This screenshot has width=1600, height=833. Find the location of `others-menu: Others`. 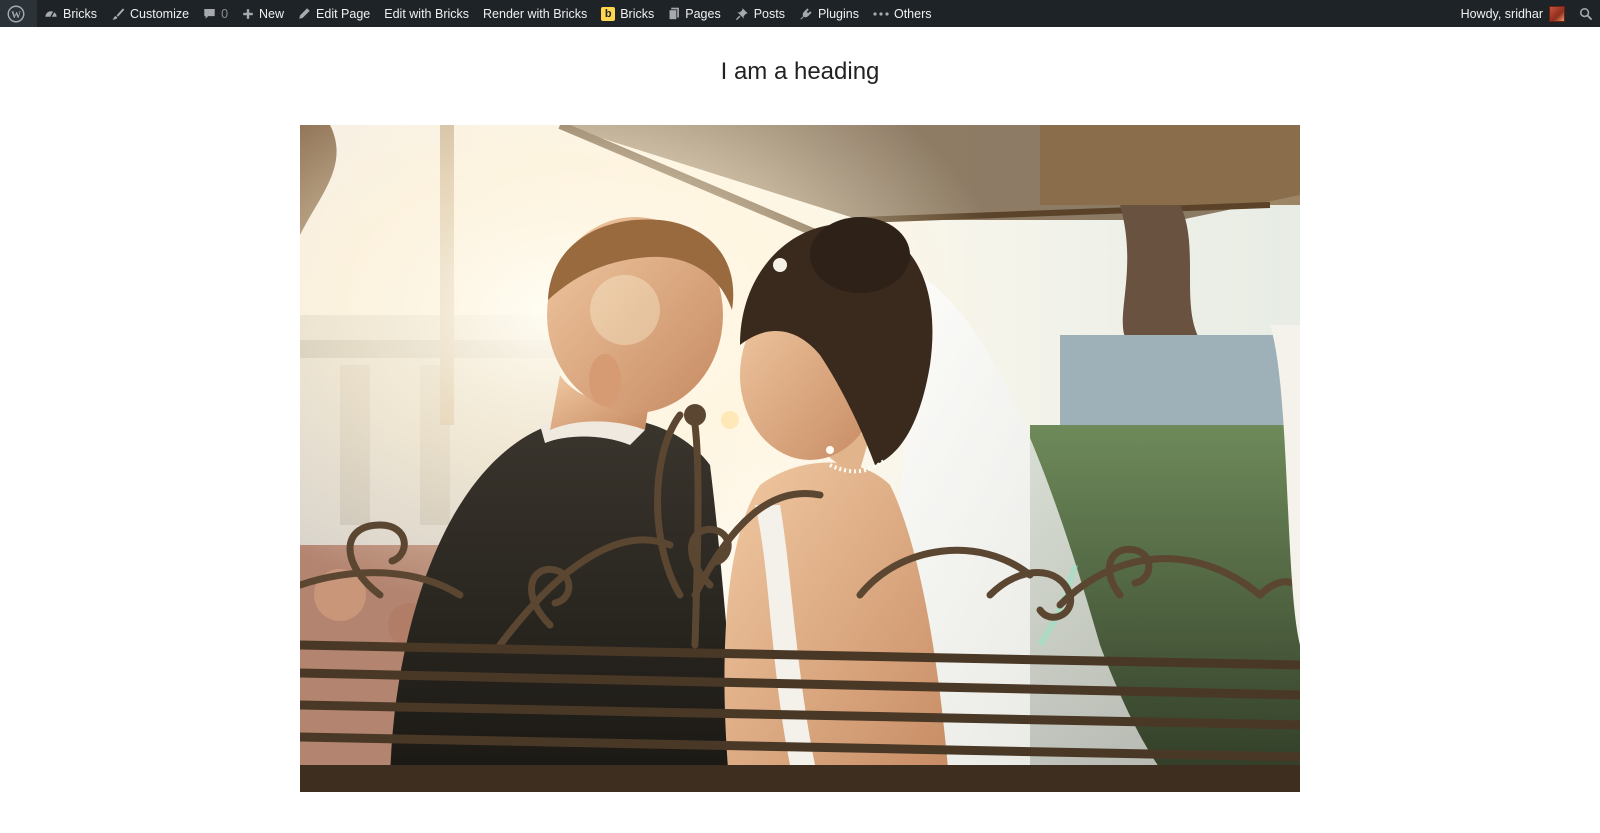

others-menu: Others is located at coordinates (902, 13).